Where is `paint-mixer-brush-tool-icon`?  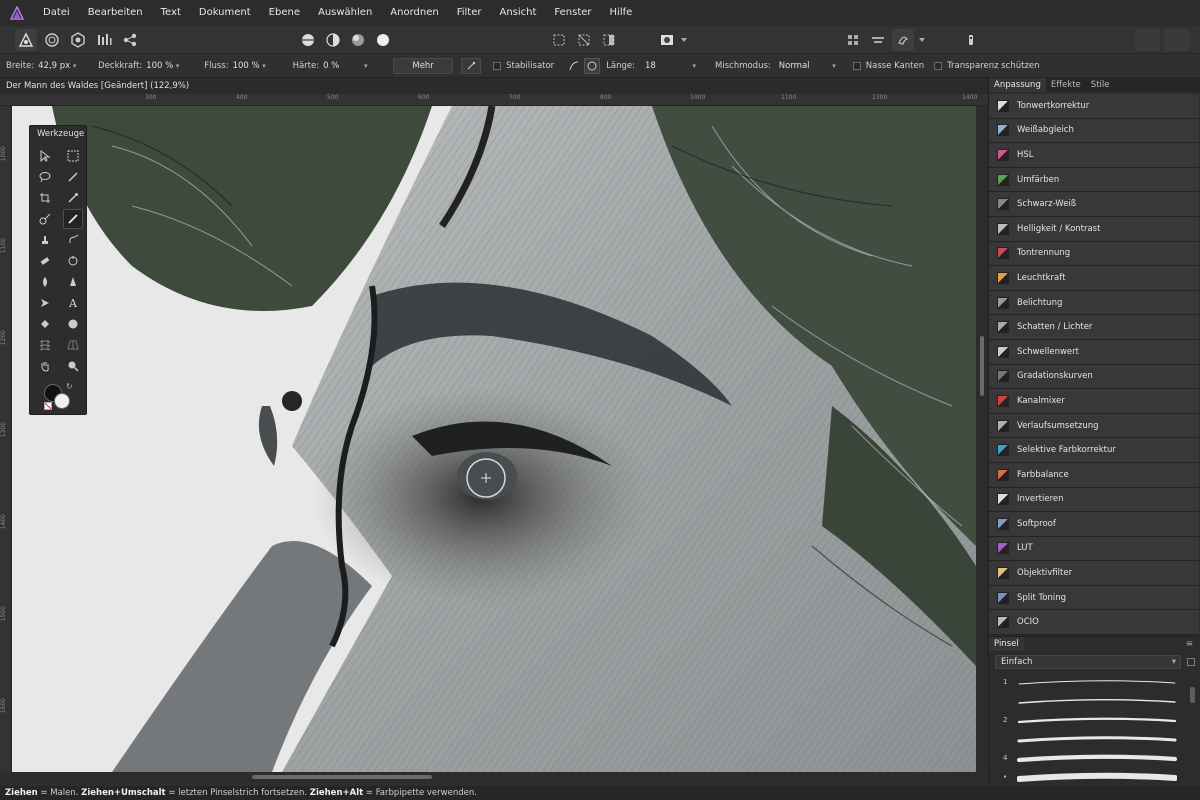
paint-mixer-brush-tool-icon is located at coordinates (45, 219).